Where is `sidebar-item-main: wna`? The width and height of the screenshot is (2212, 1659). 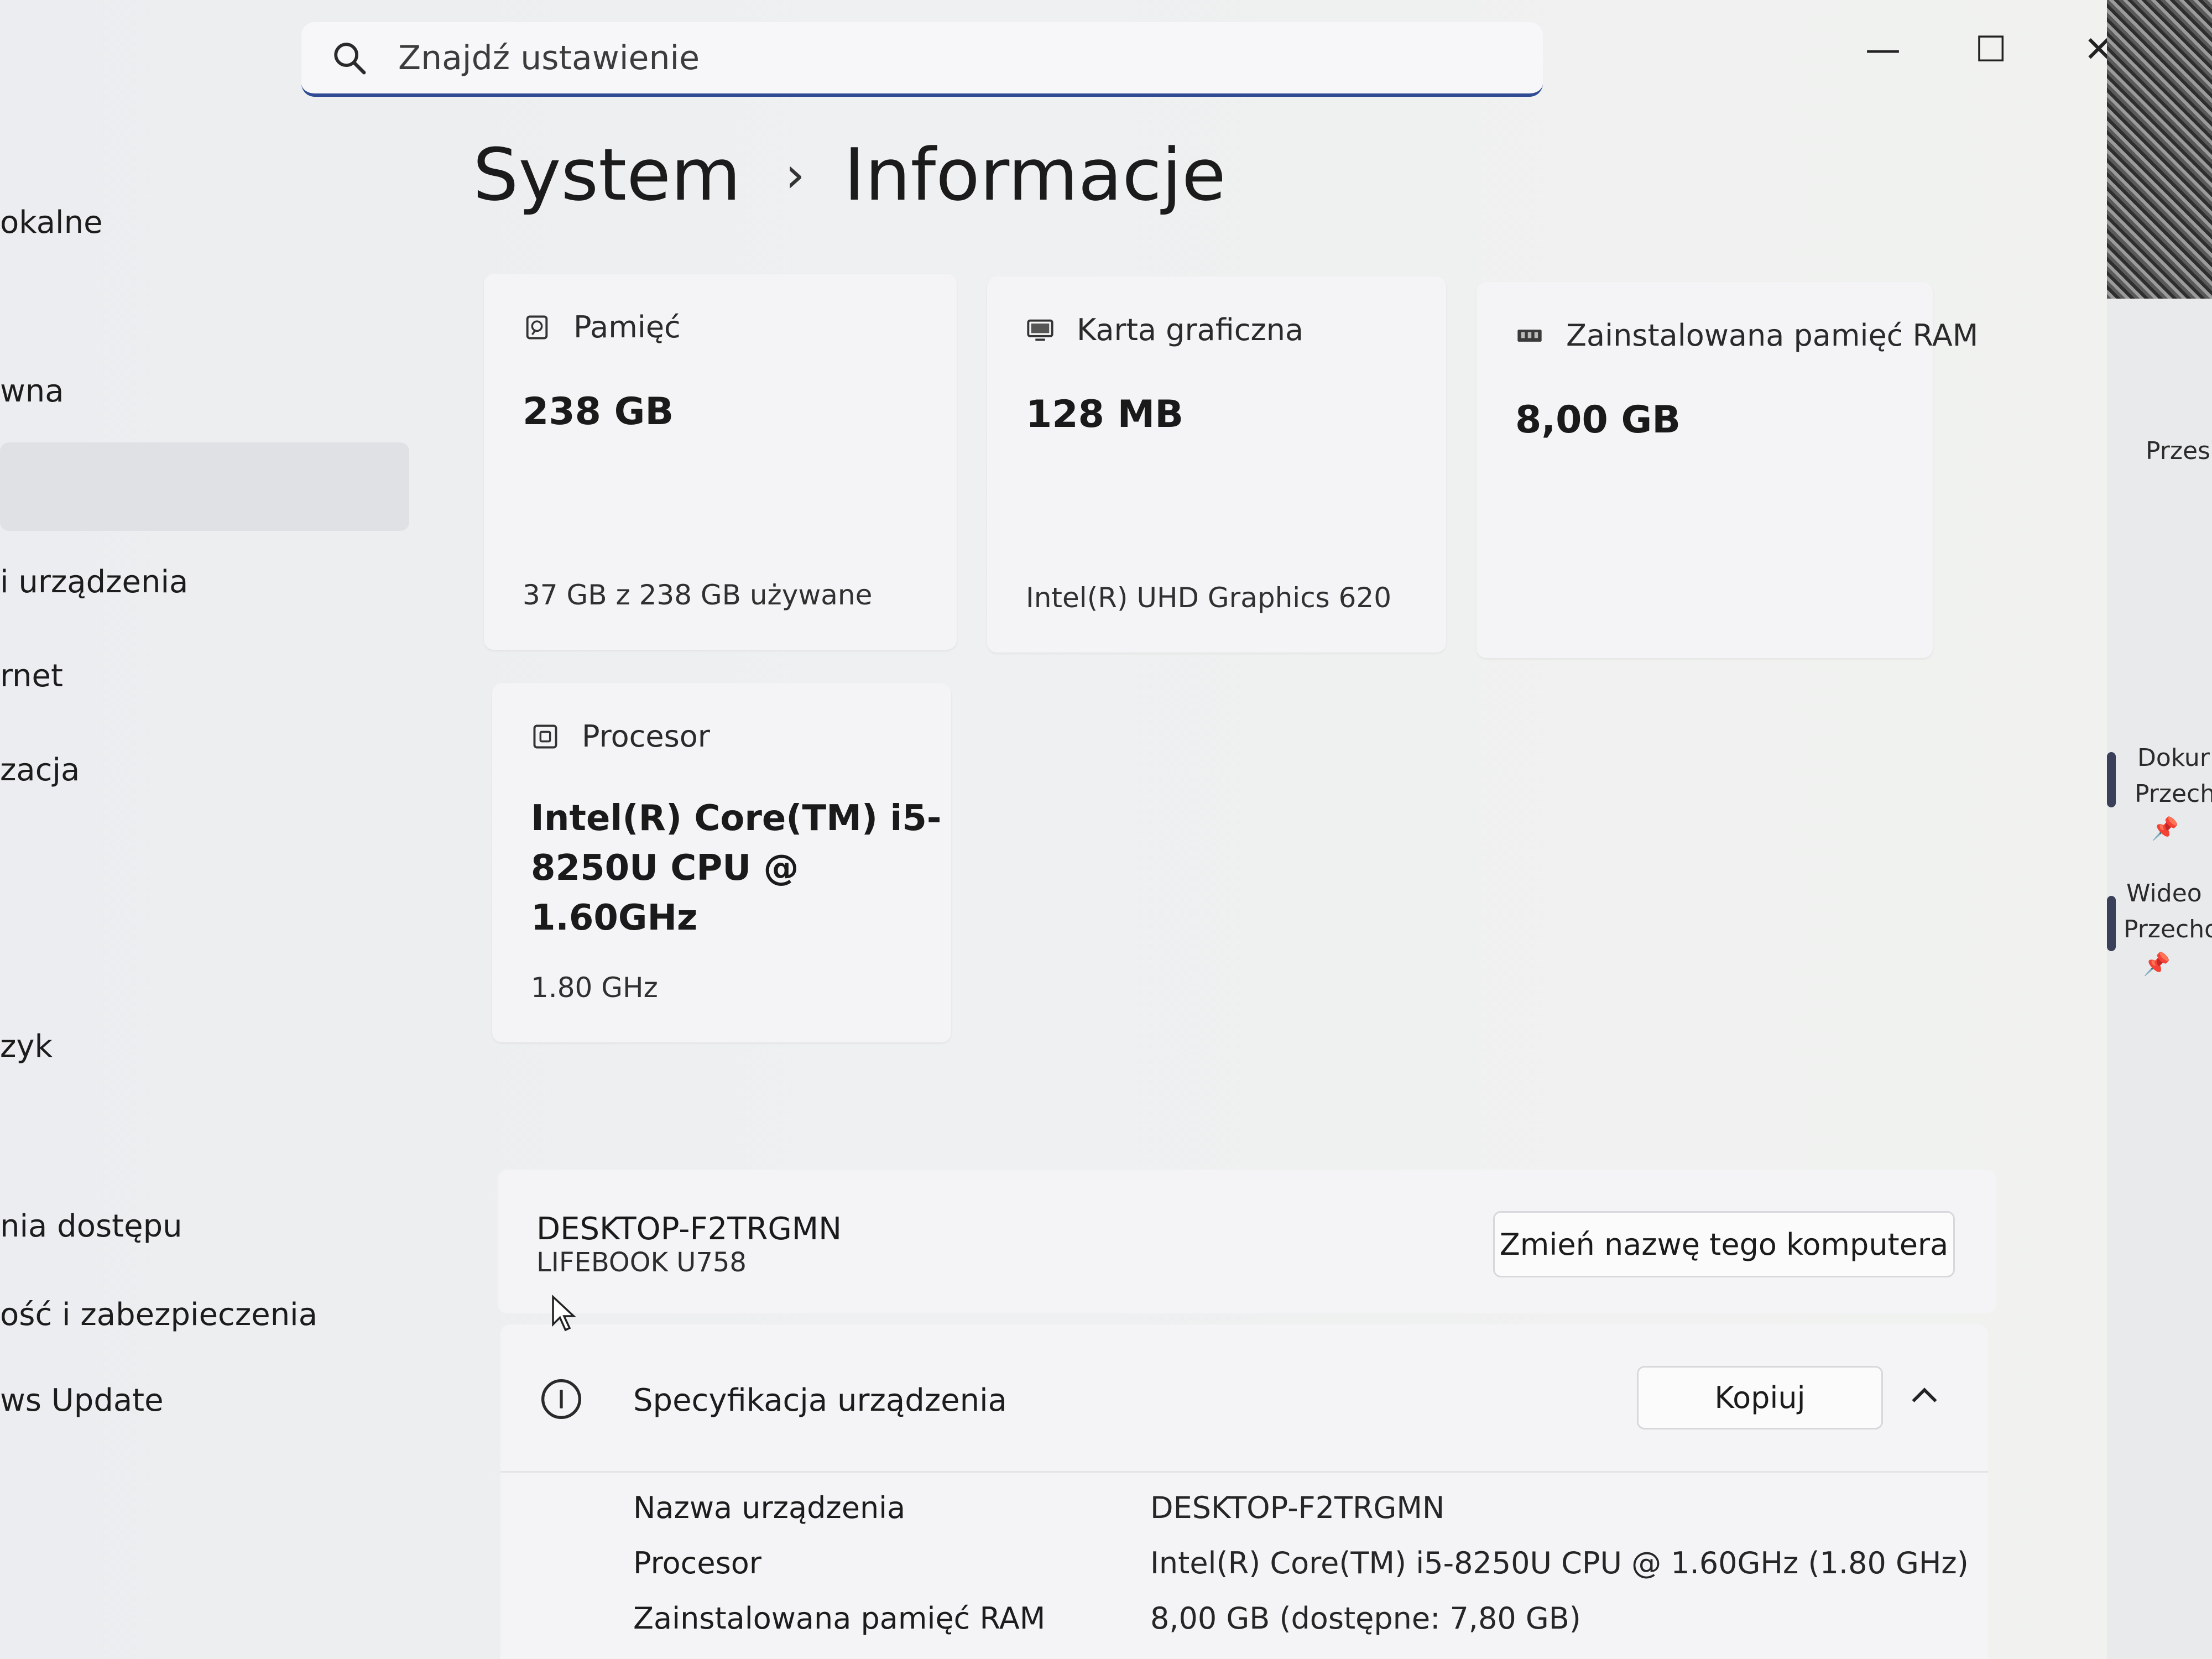 sidebar-item-main: wna is located at coordinates (32, 391).